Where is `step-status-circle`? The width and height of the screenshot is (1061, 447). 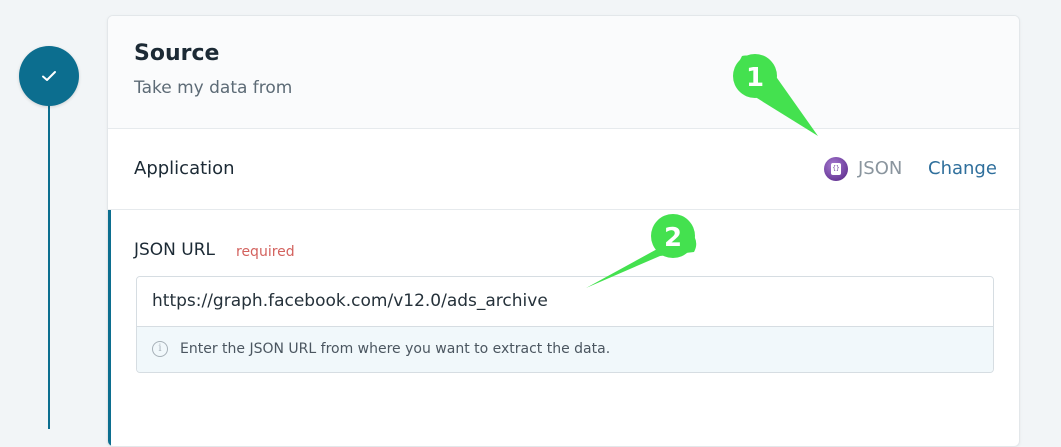
step-status-circle is located at coordinates (49, 76).